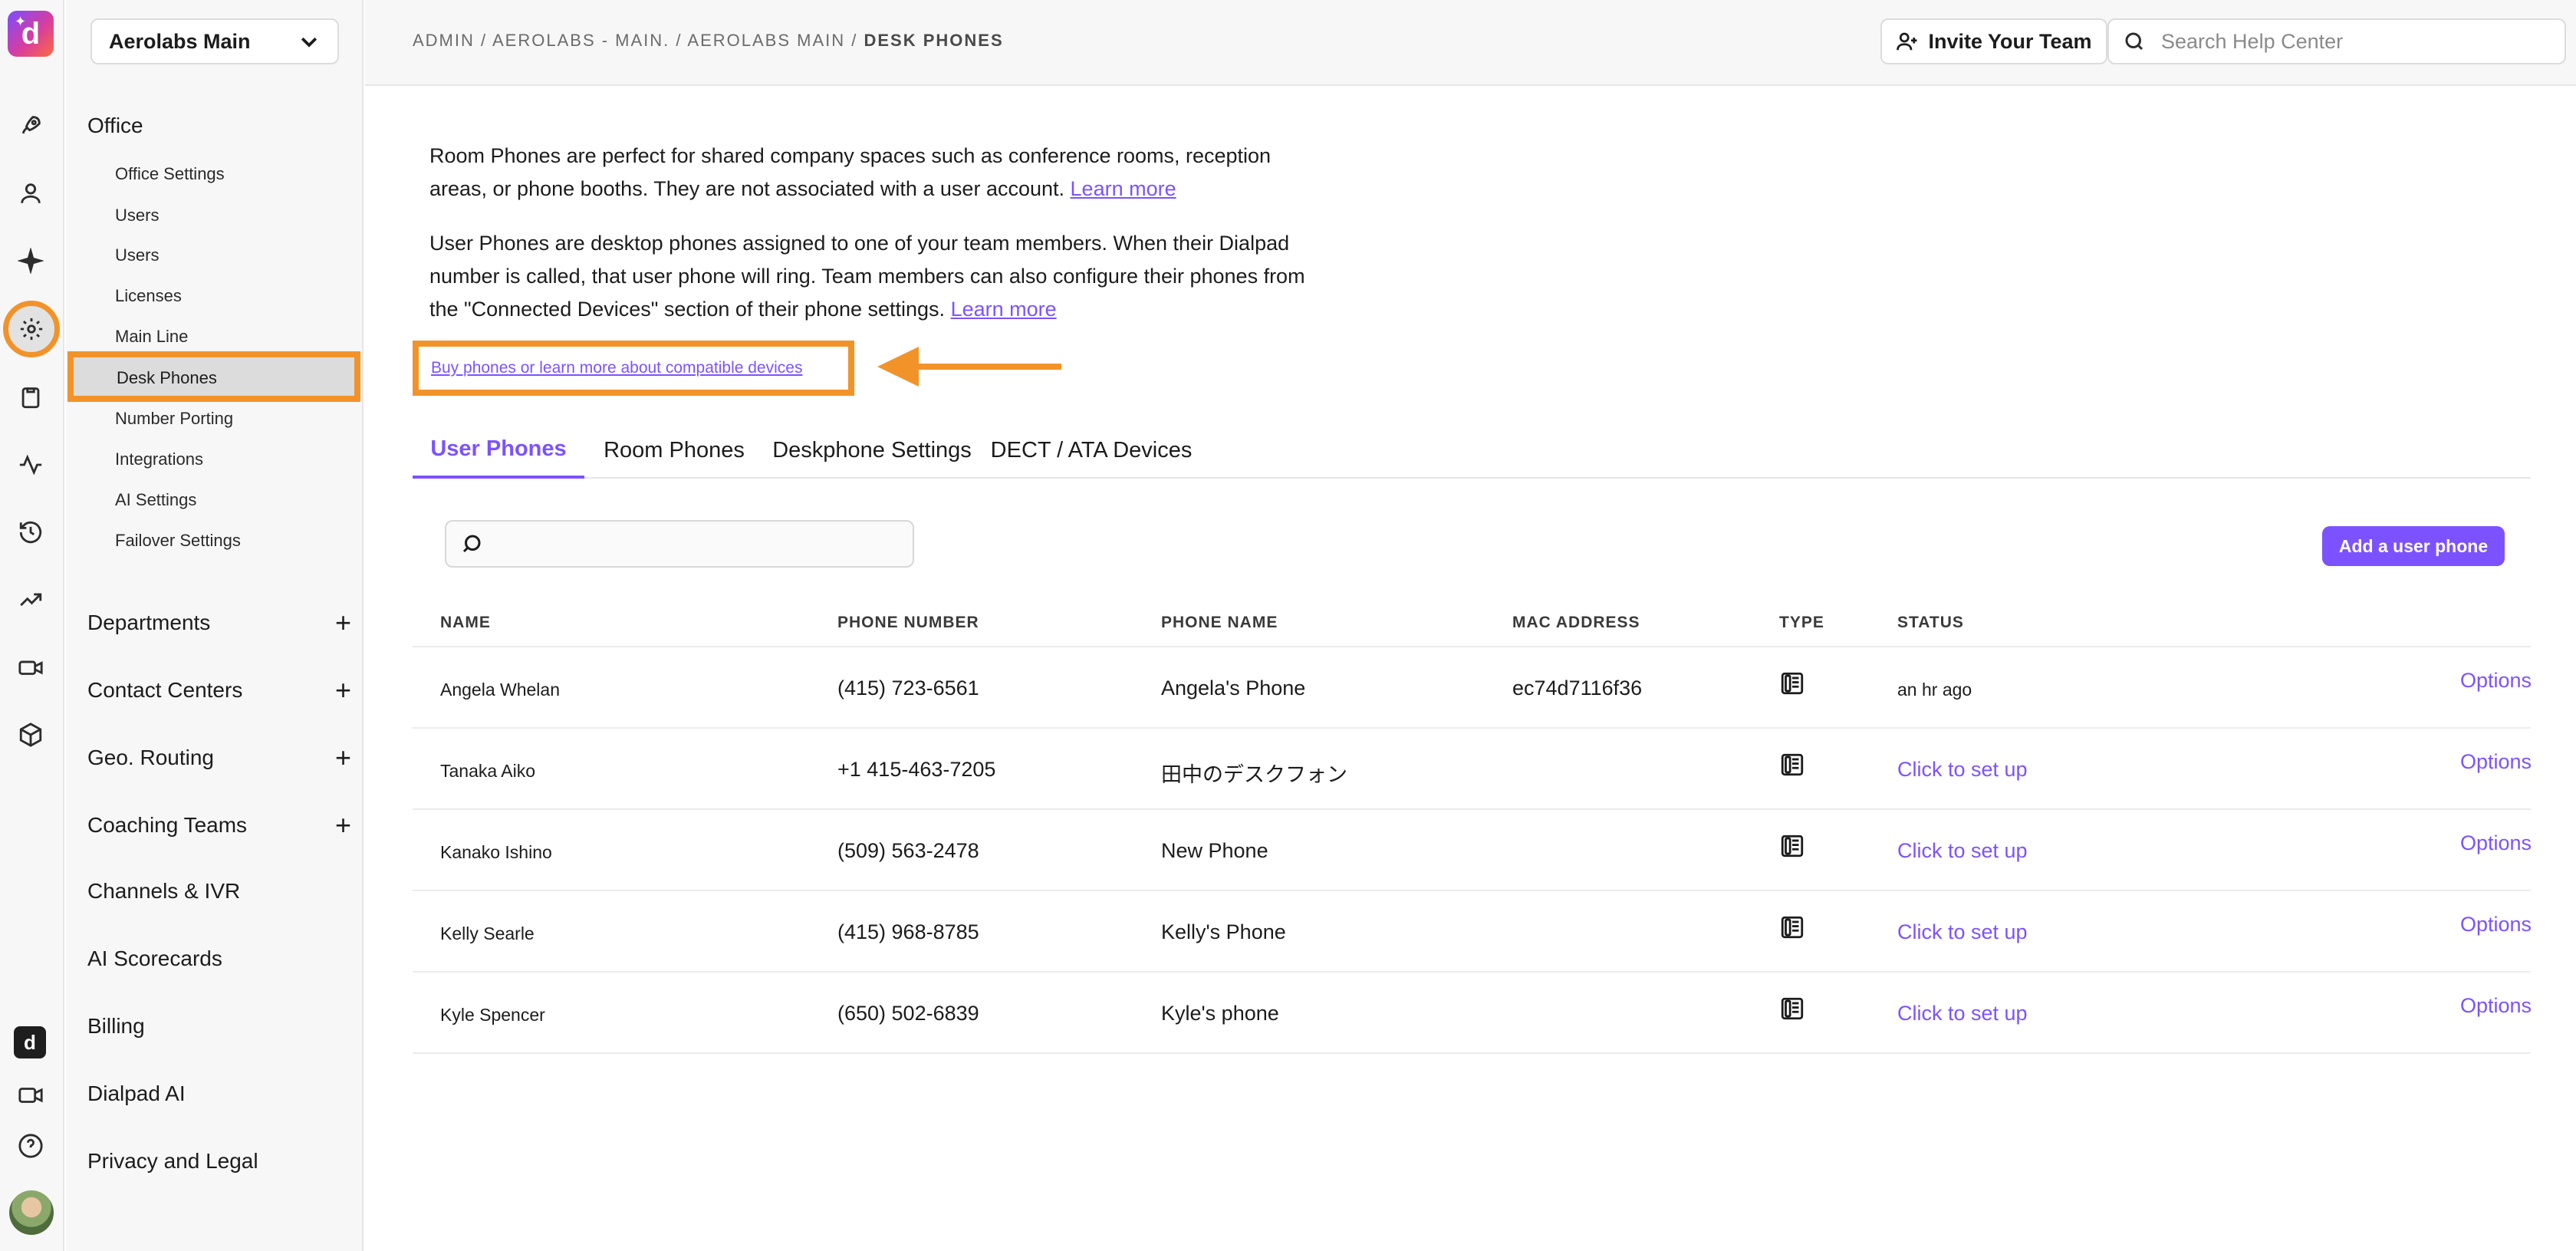 The image size is (2576, 1251). I want to click on help-icon, so click(31, 1146).